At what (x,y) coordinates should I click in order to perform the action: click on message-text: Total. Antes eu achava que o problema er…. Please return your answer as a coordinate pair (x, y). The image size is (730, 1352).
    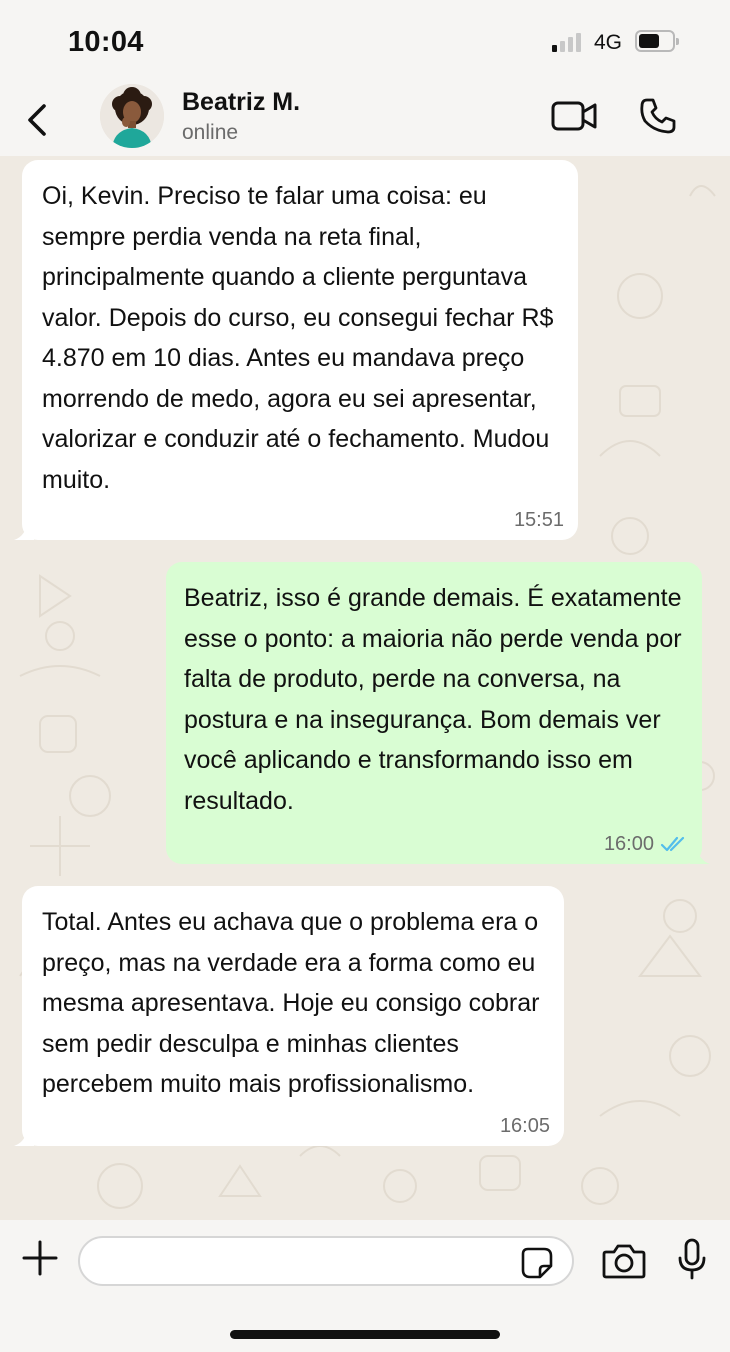
    Looking at the image, I should click on (291, 1003).